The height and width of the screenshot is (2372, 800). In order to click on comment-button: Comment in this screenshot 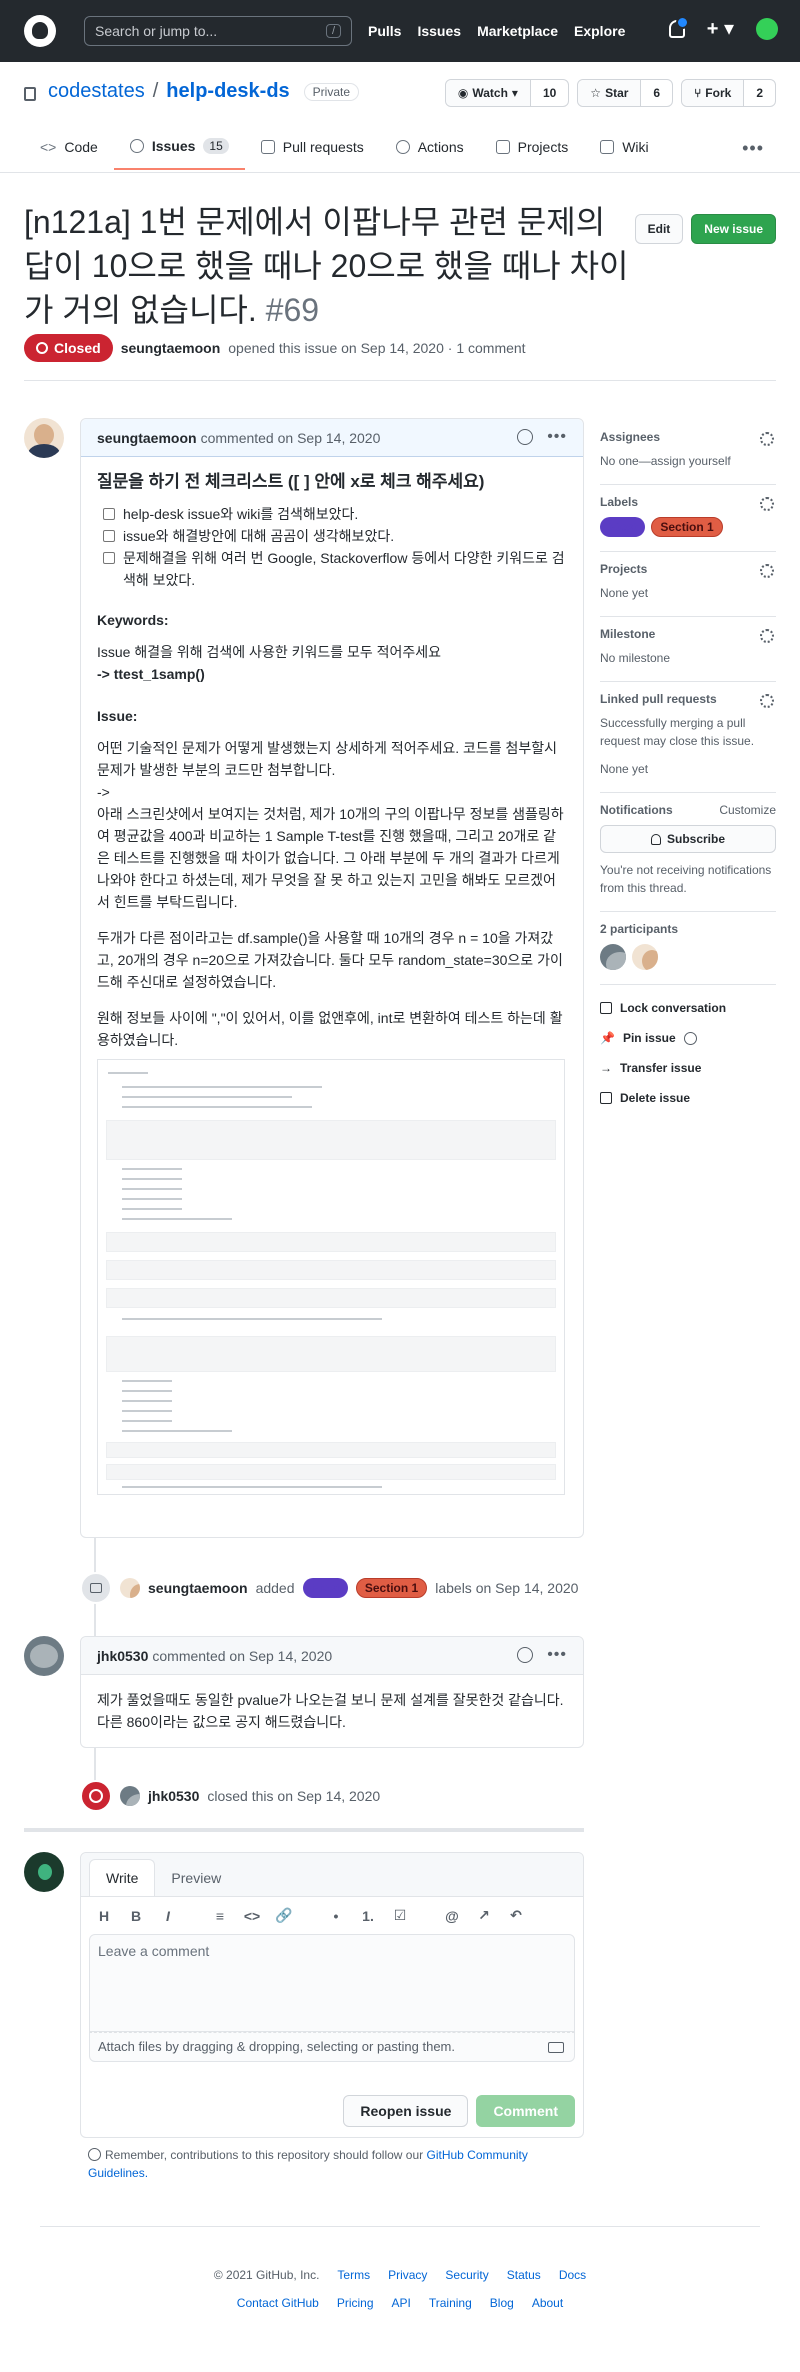, I will do `click(525, 2111)`.